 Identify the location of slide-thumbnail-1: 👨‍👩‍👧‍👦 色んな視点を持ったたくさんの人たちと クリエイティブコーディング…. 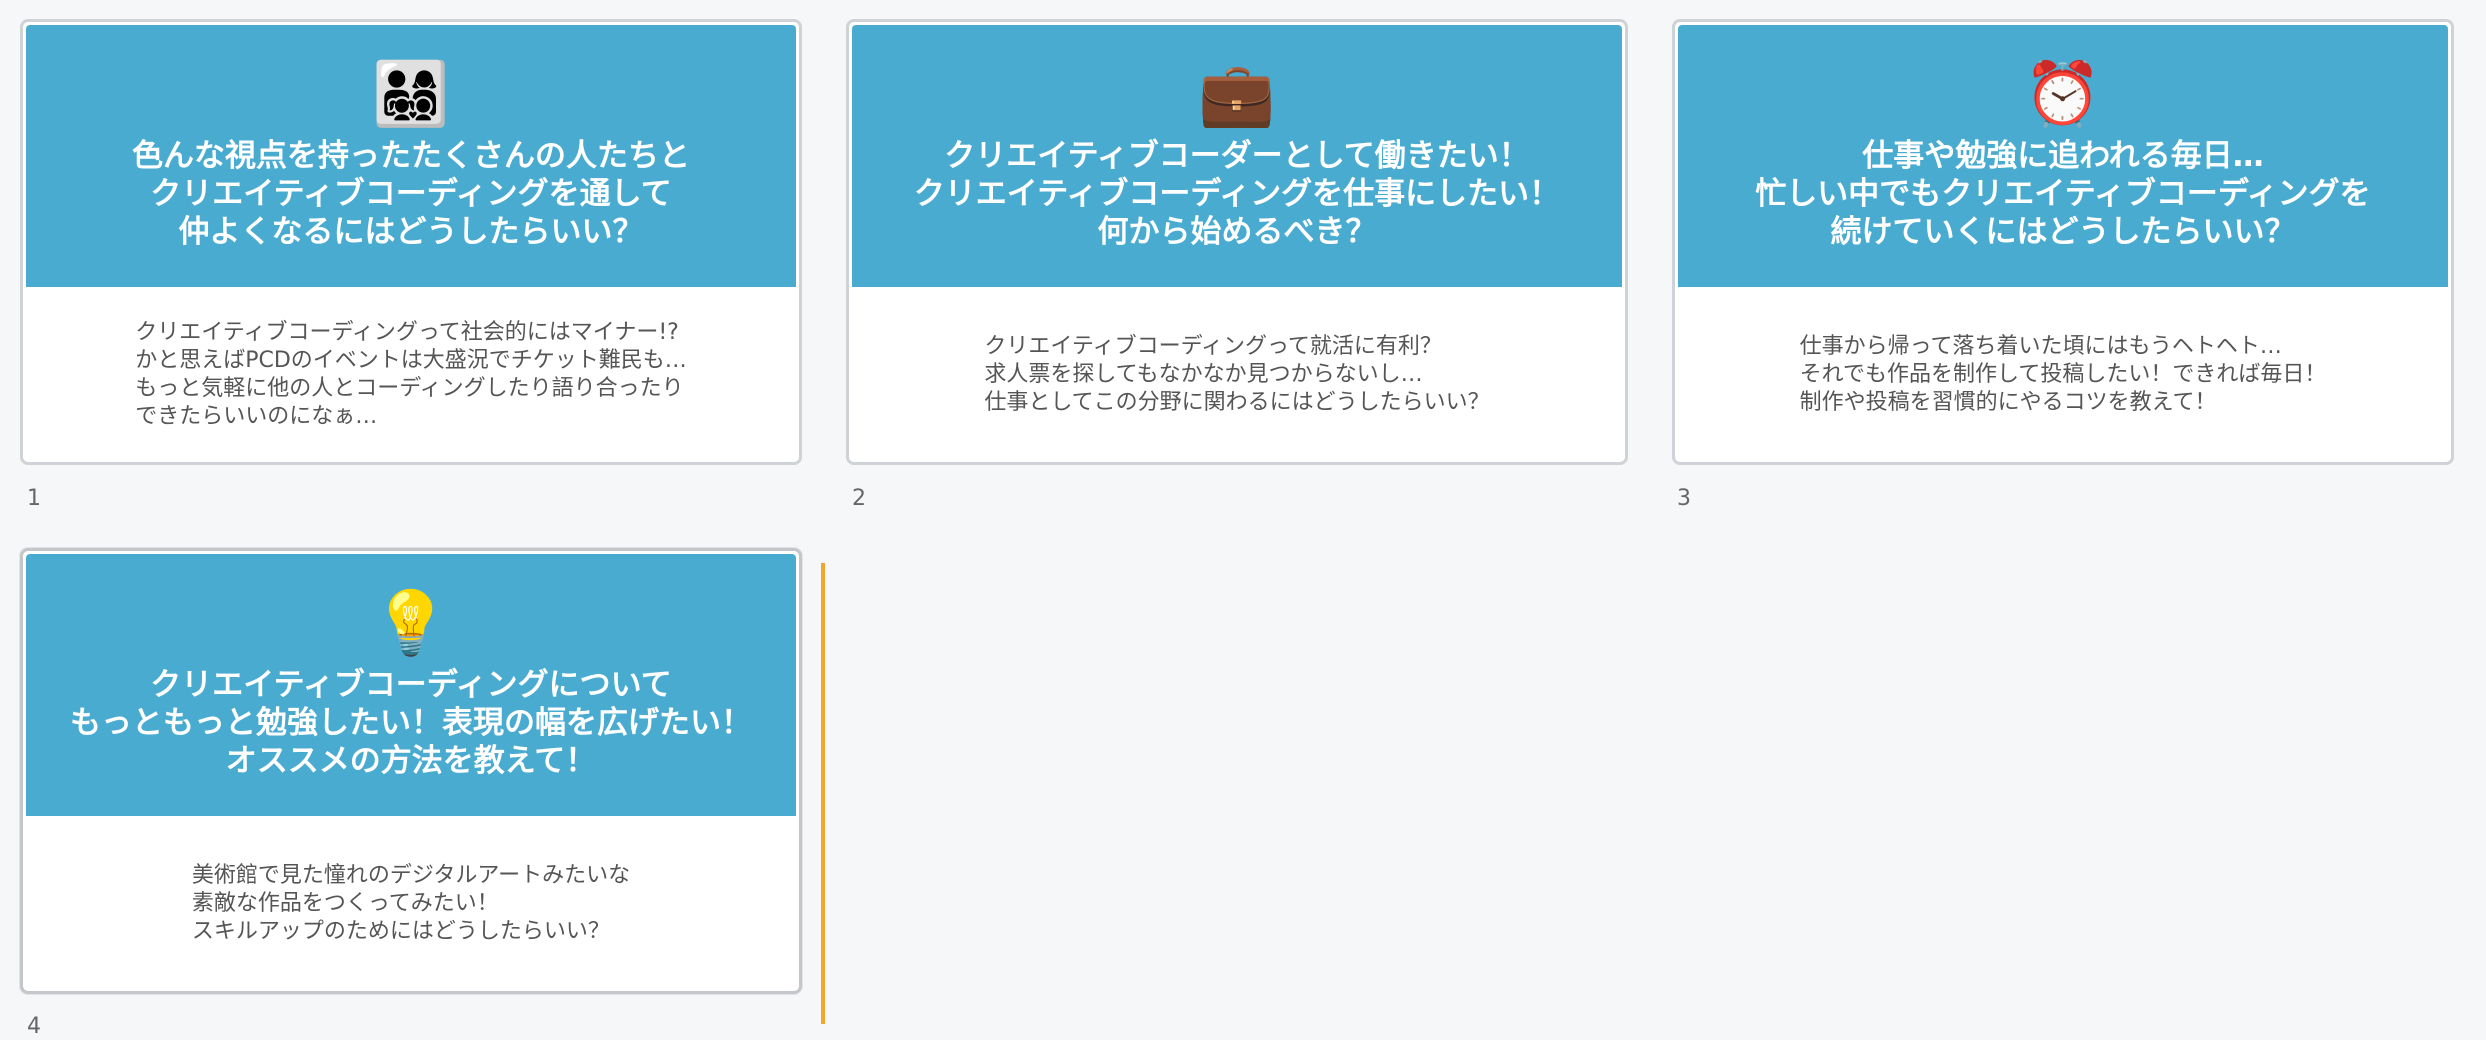
(411, 242).